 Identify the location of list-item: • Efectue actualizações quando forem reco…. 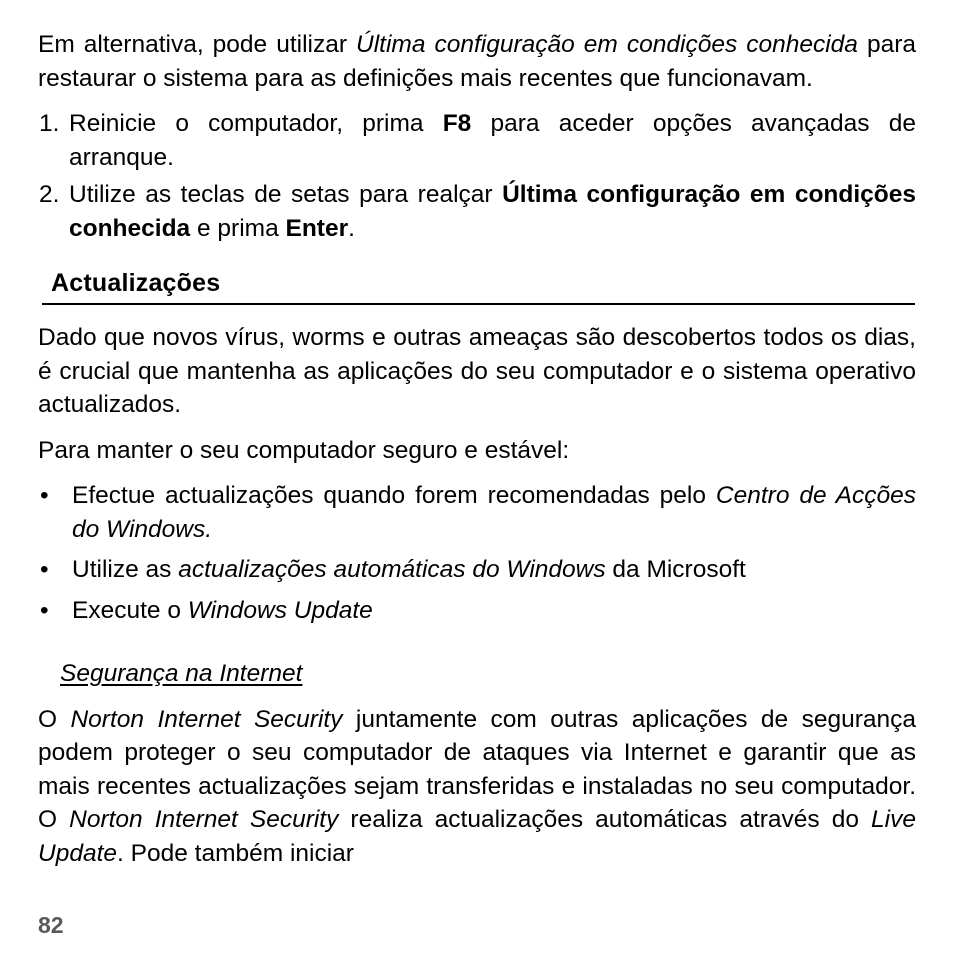
(478, 512).